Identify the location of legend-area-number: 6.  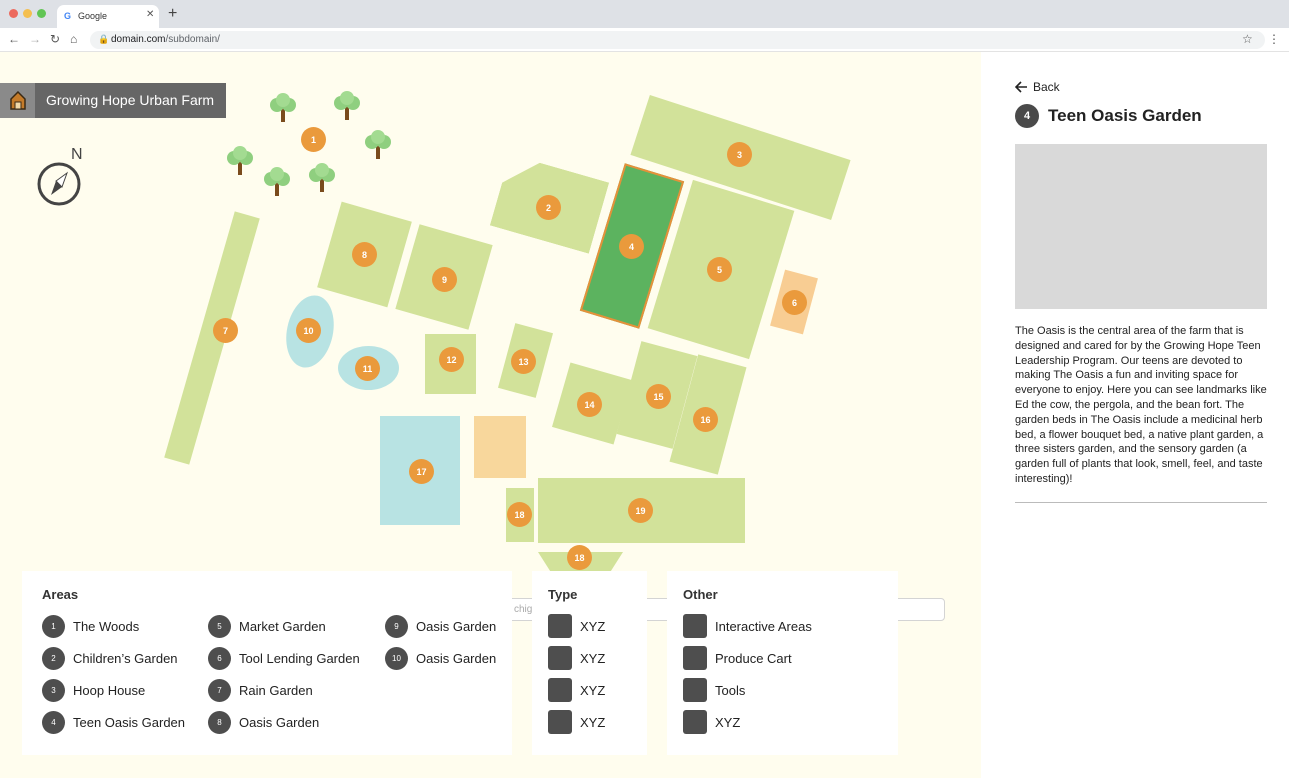
(219, 658).